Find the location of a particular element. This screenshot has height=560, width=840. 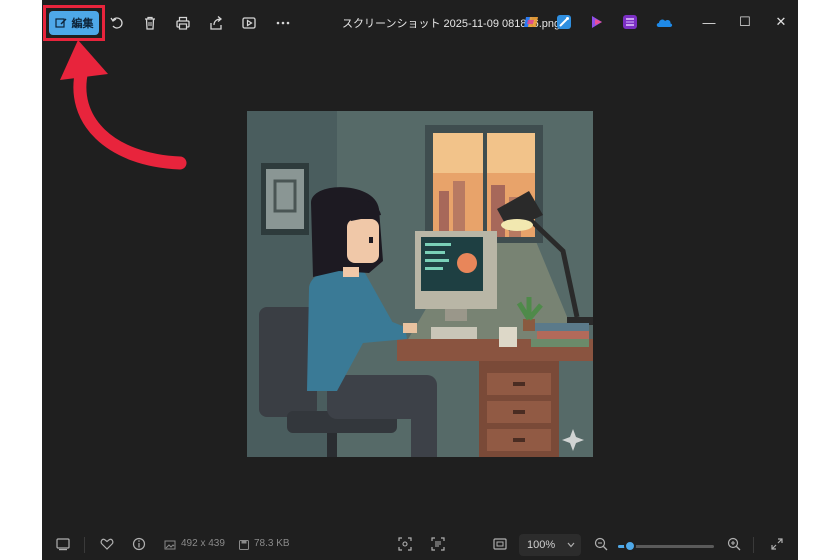

onedrive-icon is located at coordinates (664, 22).